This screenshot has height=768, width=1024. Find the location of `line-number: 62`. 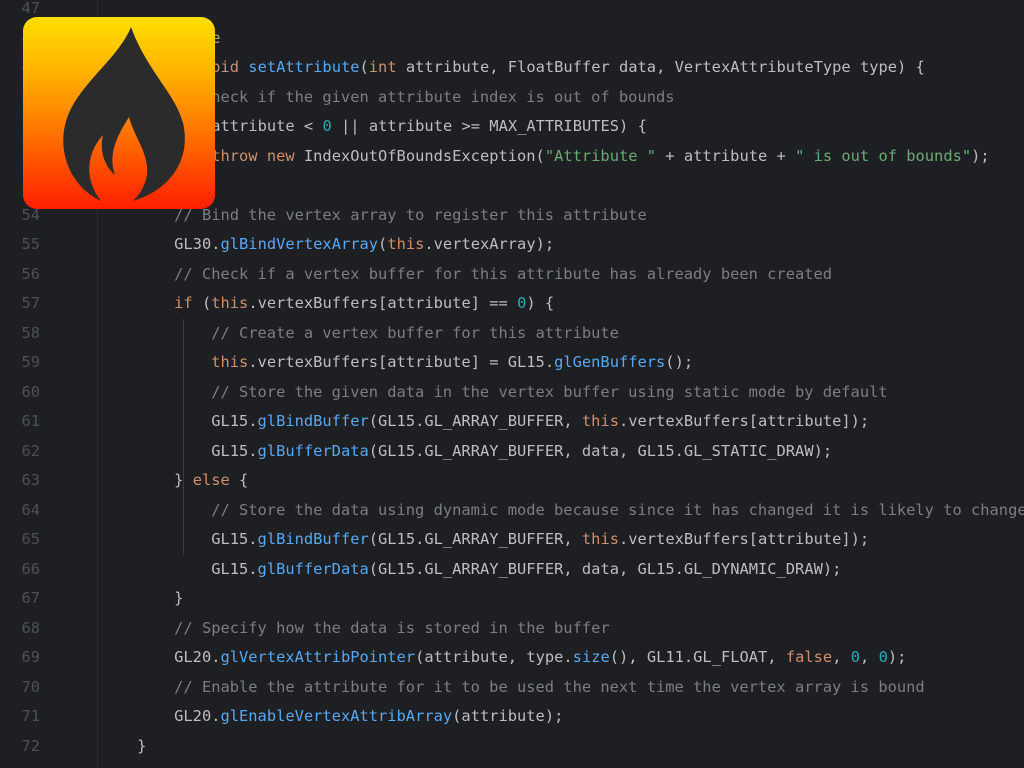

line-number: 62 is located at coordinates (30, 450).